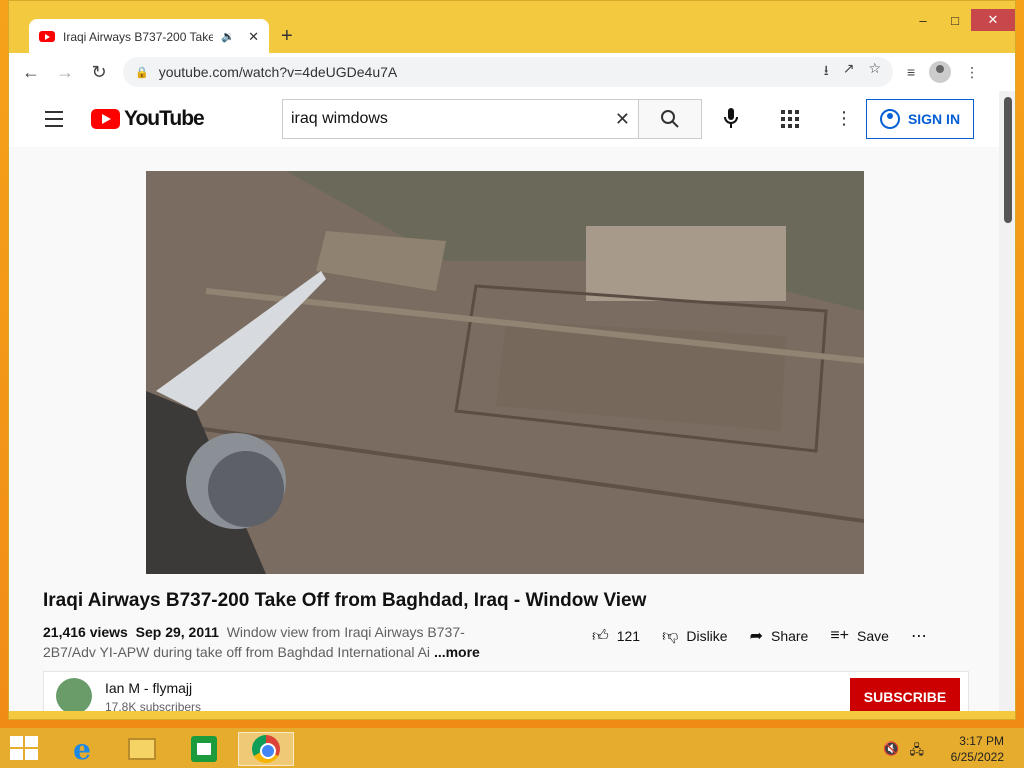  I want to click on voice-search-button, so click(731, 119).